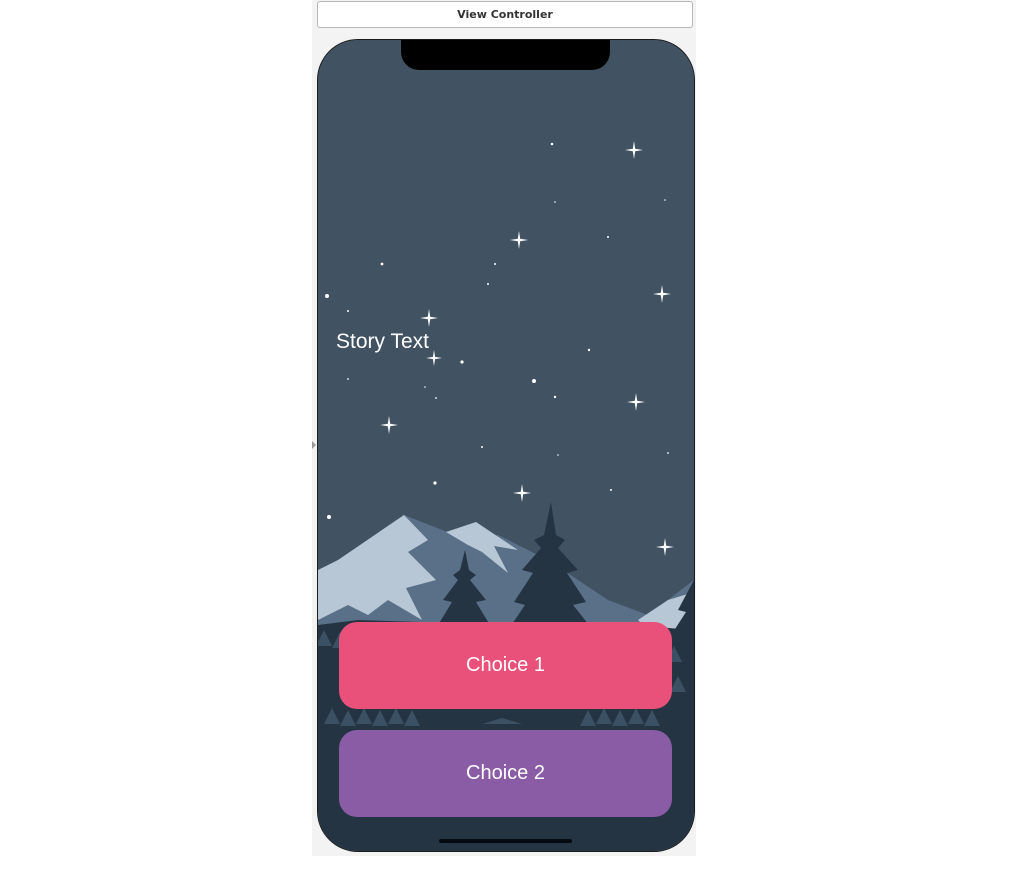 Image resolution: width=1030 pixels, height=874 pixels. I want to click on view-controller-title: View Controller, so click(505, 14).